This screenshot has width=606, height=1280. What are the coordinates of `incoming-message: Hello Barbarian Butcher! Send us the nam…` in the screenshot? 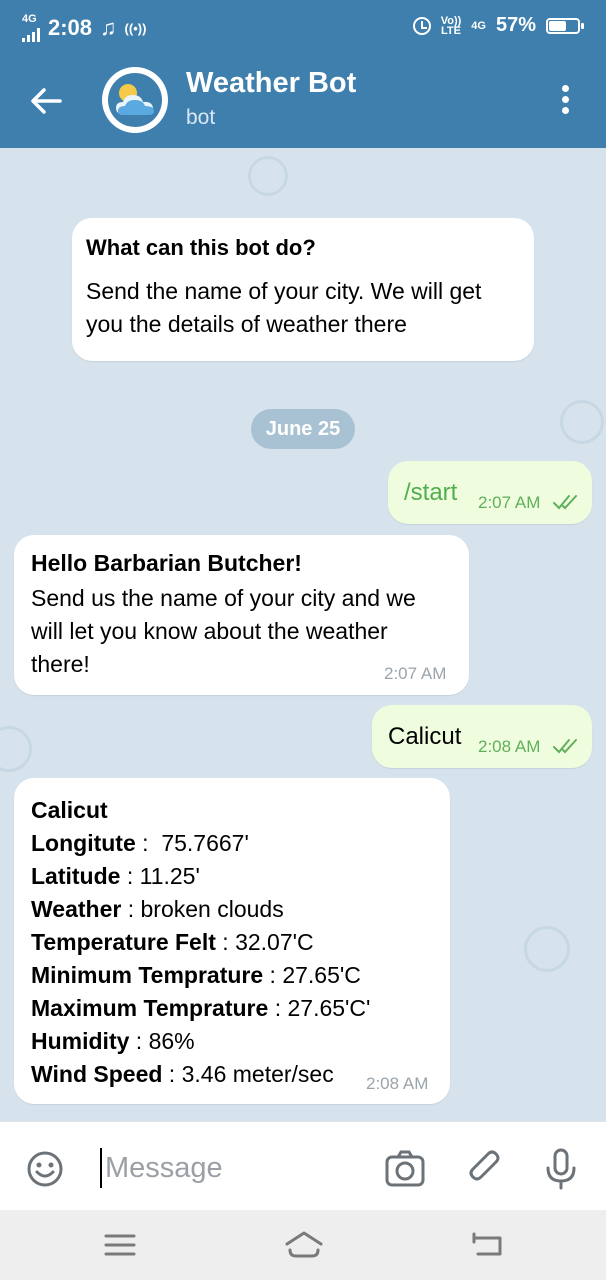 It's located at (241, 615).